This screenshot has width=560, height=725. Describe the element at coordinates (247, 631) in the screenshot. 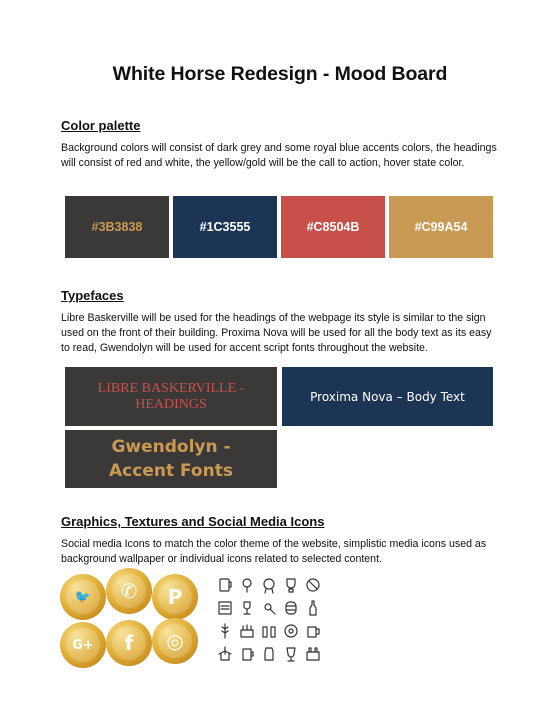

I see `crate-icon` at that location.